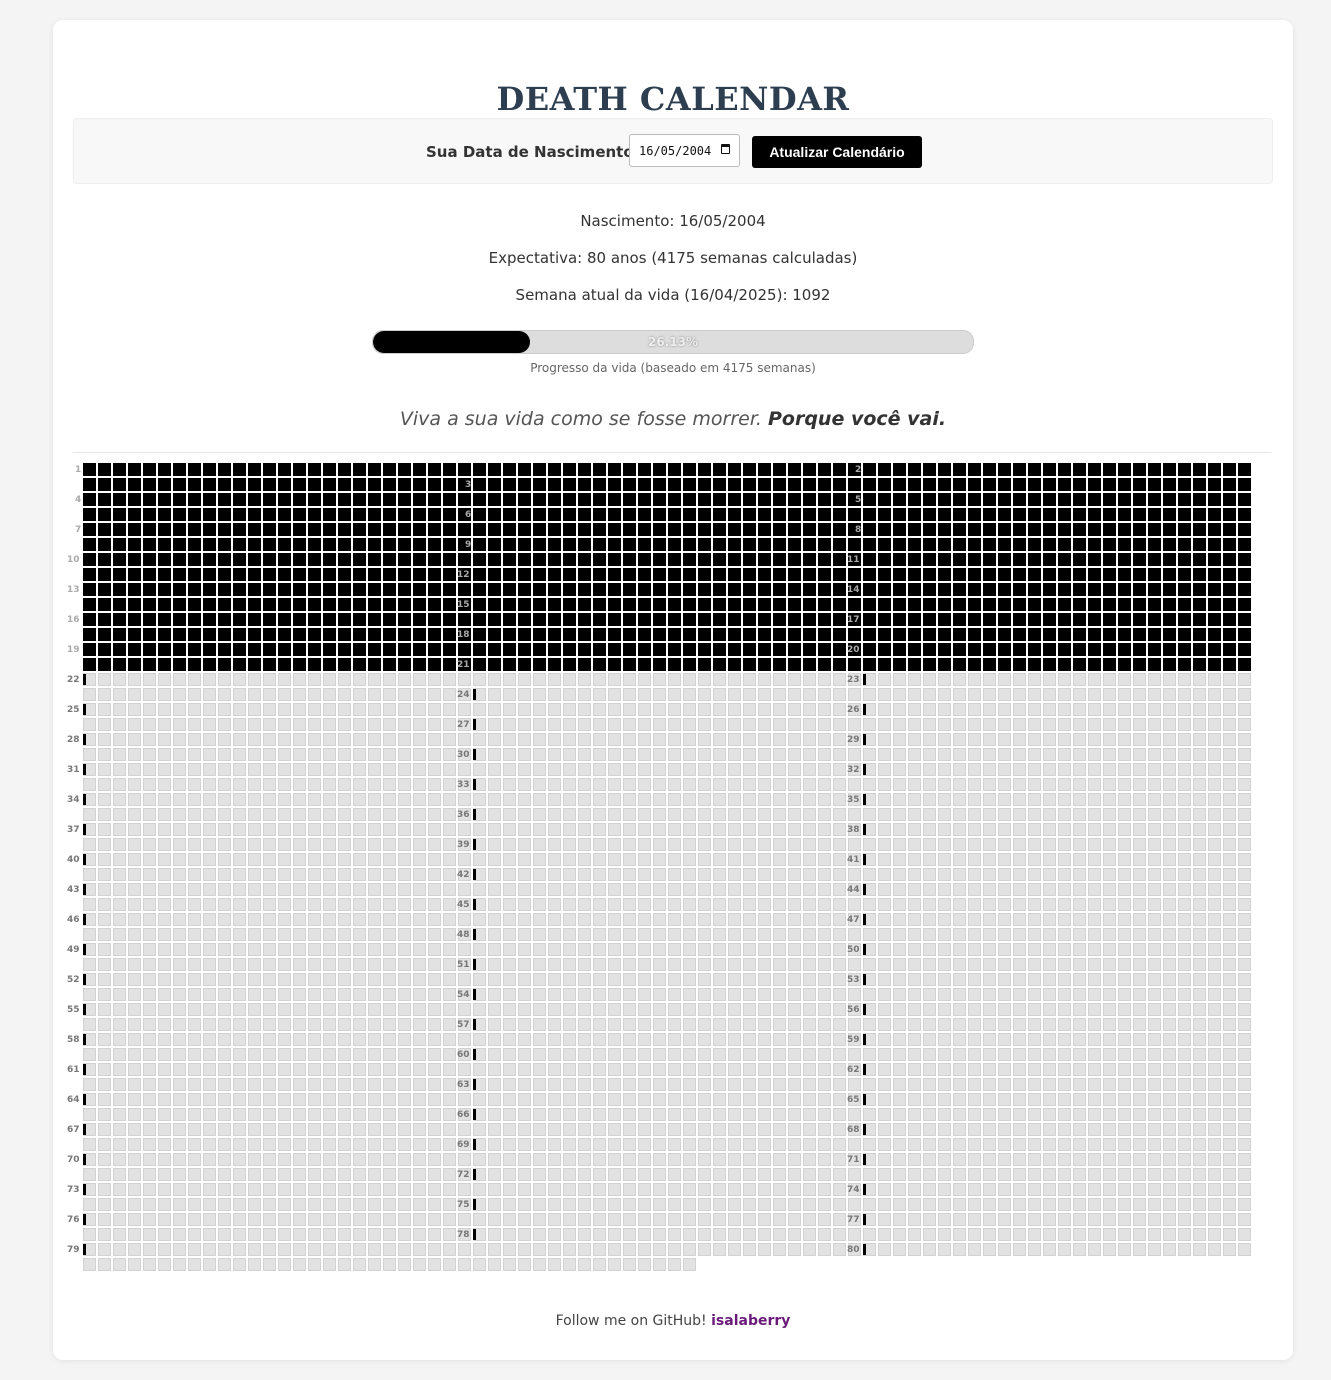 Image resolution: width=1331 pixels, height=1380 pixels. Describe the element at coordinates (684, 150) in the screenshot. I see `birthdate-input: 16/05/2004` at that location.